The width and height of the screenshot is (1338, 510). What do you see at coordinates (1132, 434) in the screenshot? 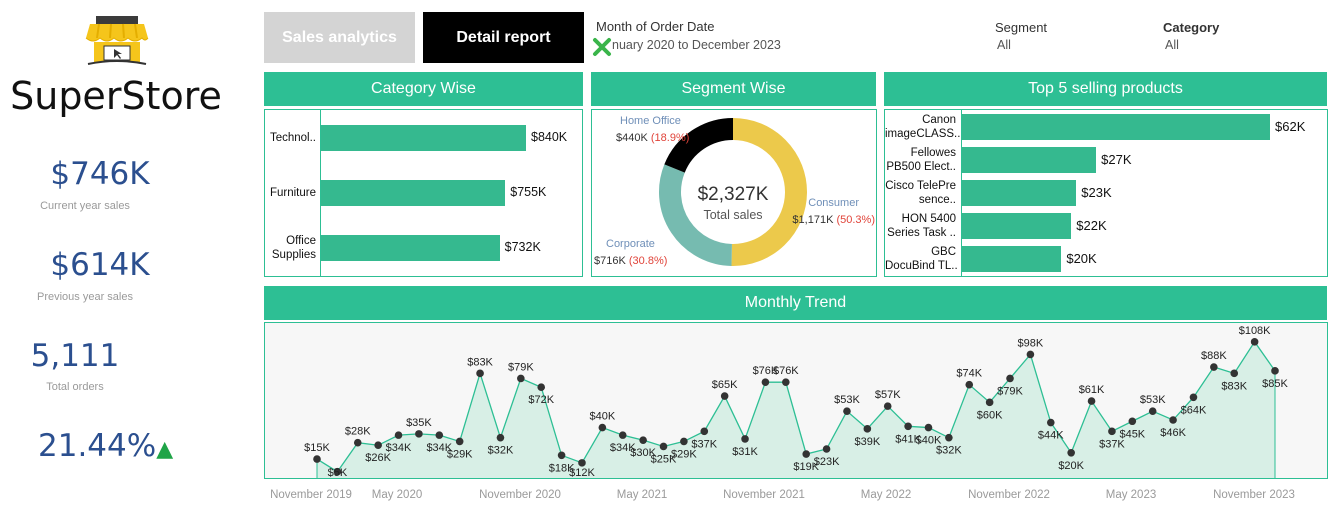
I see `trend-point-label: $45K` at bounding box center [1132, 434].